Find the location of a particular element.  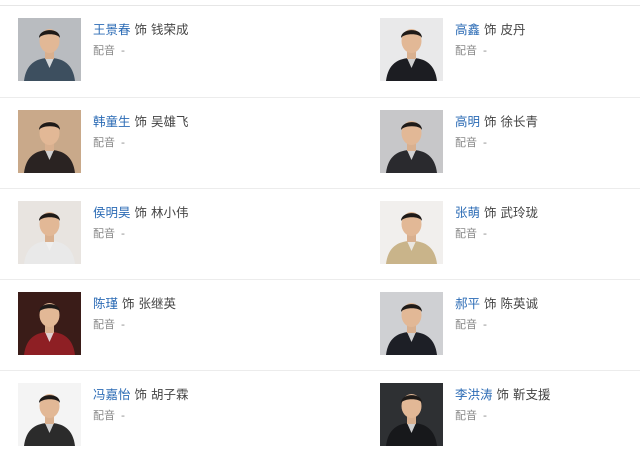

actor-name-link: 郝平 is located at coordinates (467, 303).